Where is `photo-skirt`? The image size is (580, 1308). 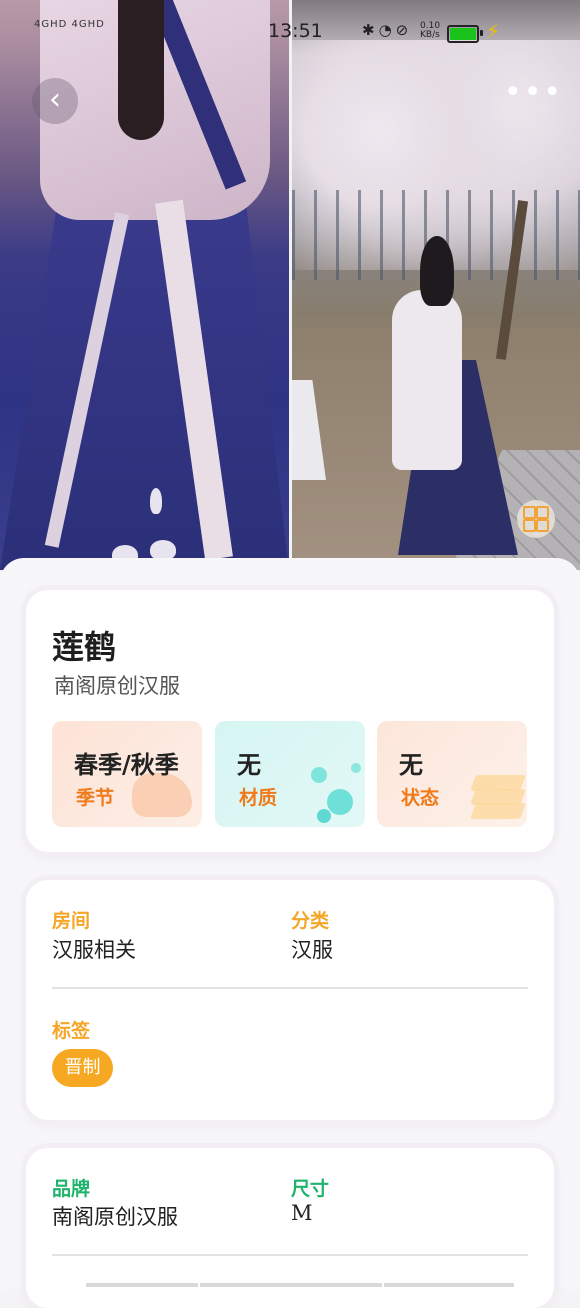
photo-skirt is located at coordinates (144, 385).